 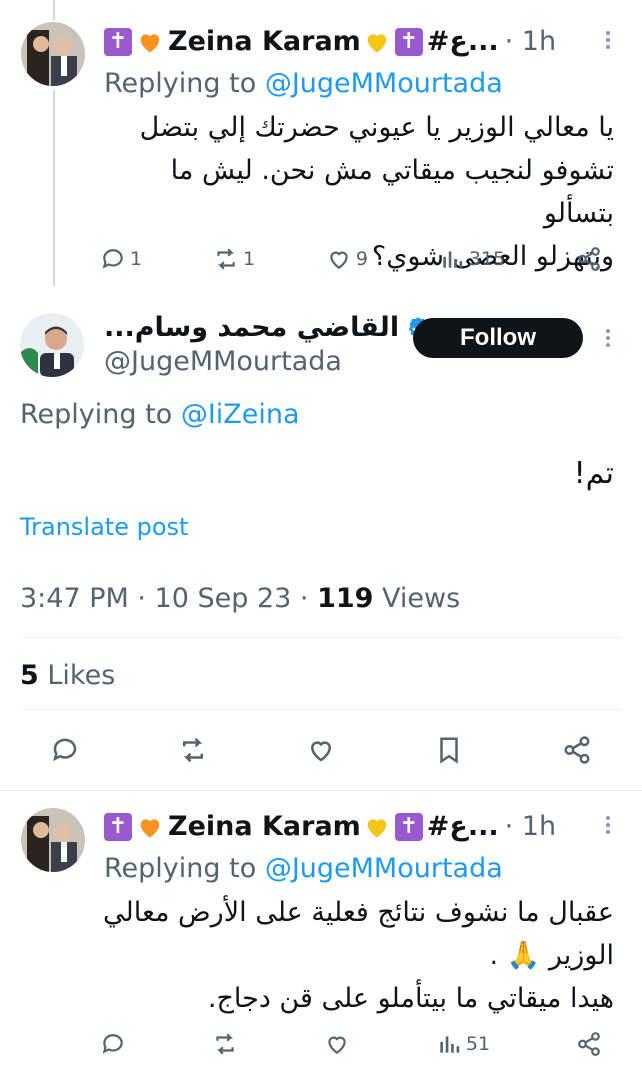 I want to click on views-button: 315, so click(x=472, y=259).